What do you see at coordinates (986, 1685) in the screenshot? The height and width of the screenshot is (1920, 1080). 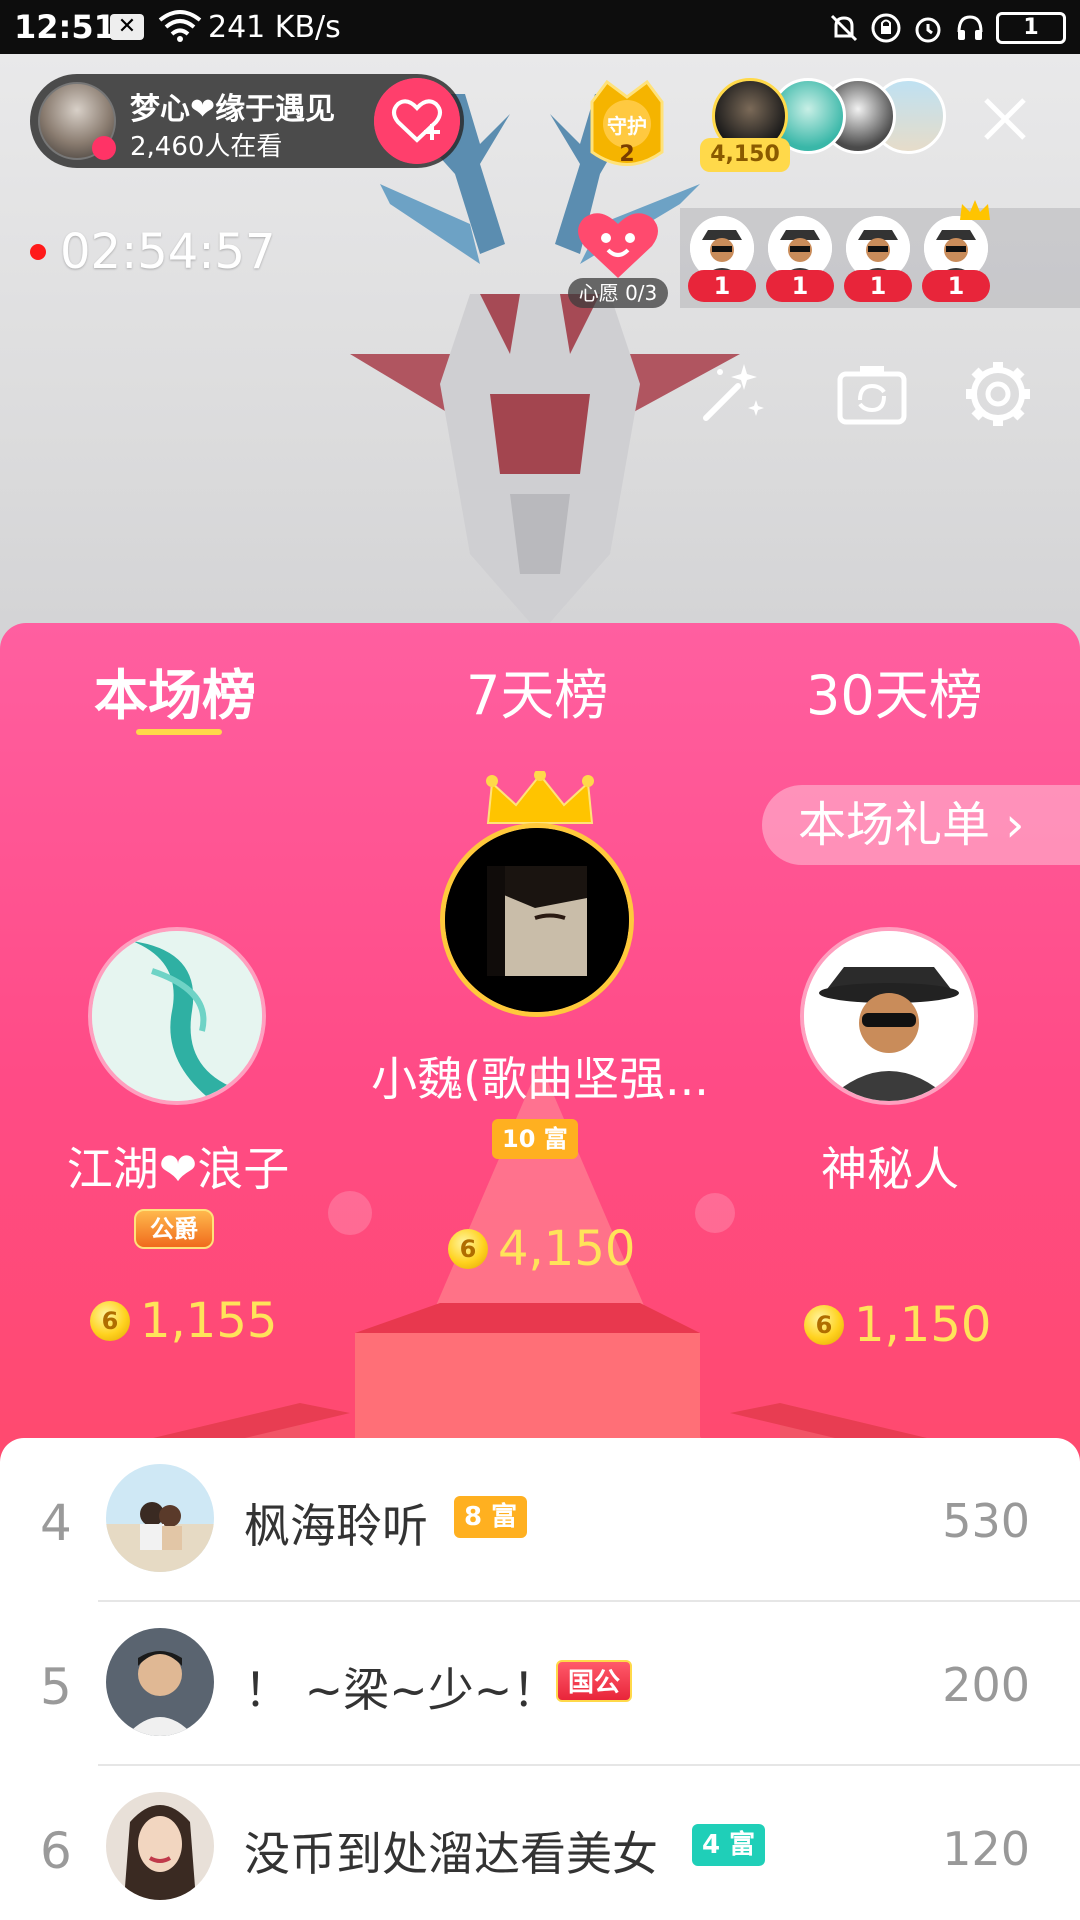 I see `contribution-value: 200` at bounding box center [986, 1685].